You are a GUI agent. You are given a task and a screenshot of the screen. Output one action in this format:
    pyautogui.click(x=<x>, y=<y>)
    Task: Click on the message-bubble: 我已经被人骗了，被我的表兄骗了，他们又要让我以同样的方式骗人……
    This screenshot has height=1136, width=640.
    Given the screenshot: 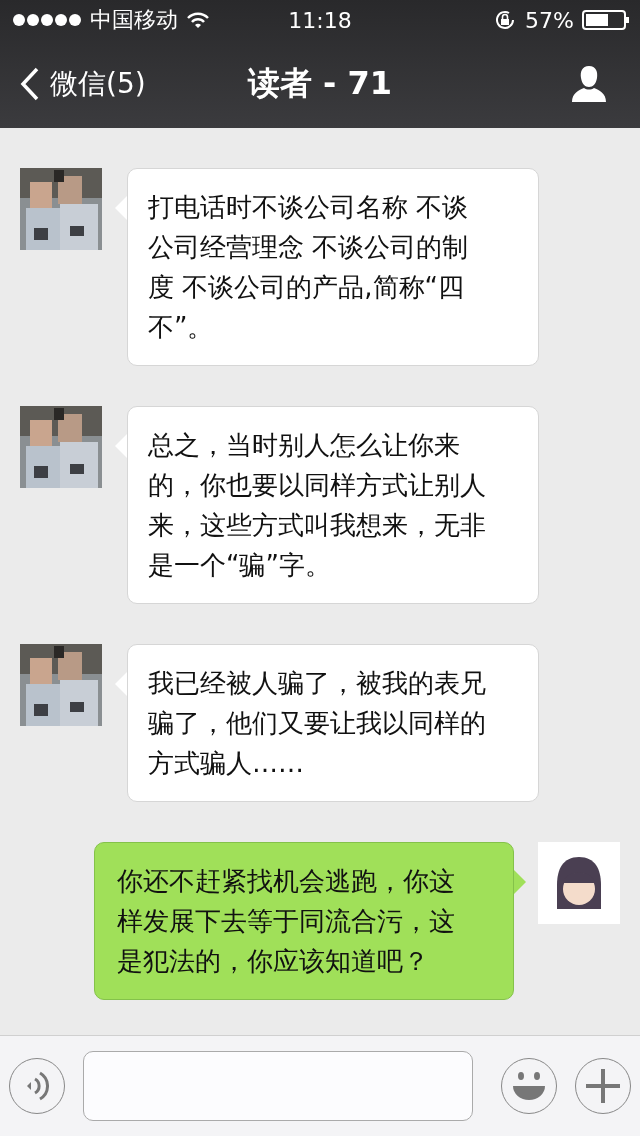 What is the action you would take?
    pyautogui.click(x=333, y=723)
    